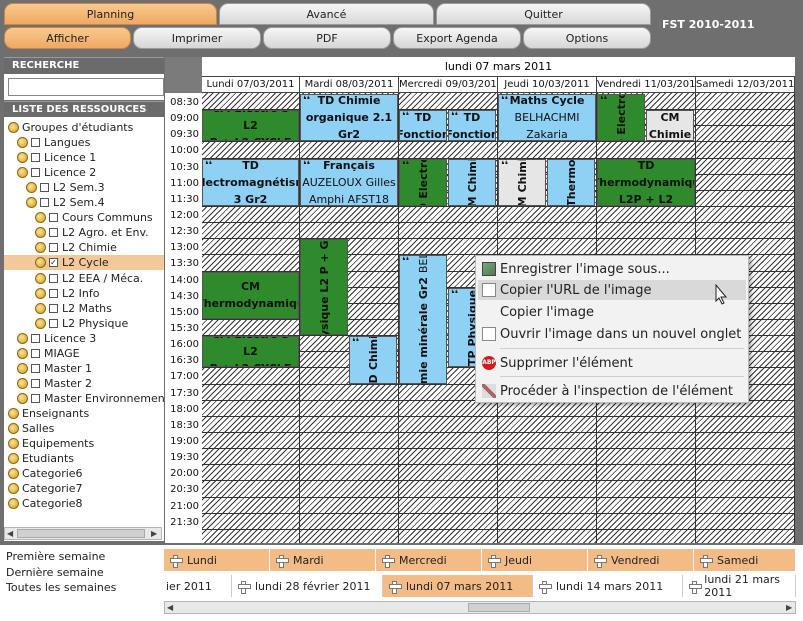 The height and width of the screenshot is (621, 803). Describe the element at coordinates (84, 232) in the screenshot. I see `tree-item: L2 Agro. et Env.` at that location.